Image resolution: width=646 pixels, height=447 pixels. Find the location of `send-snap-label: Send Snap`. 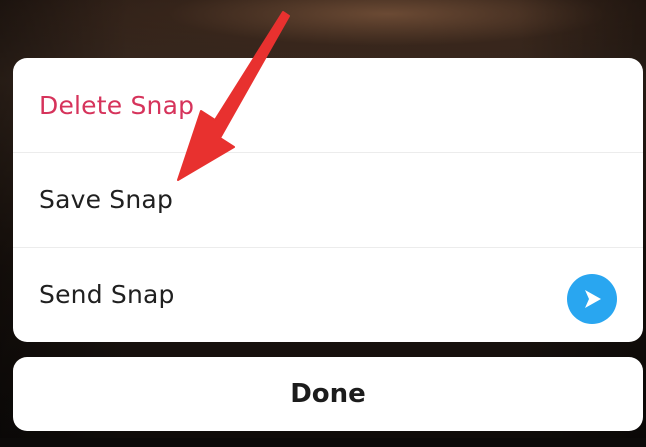

send-snap-label: Send Snap is located at coordinates (107, 294).